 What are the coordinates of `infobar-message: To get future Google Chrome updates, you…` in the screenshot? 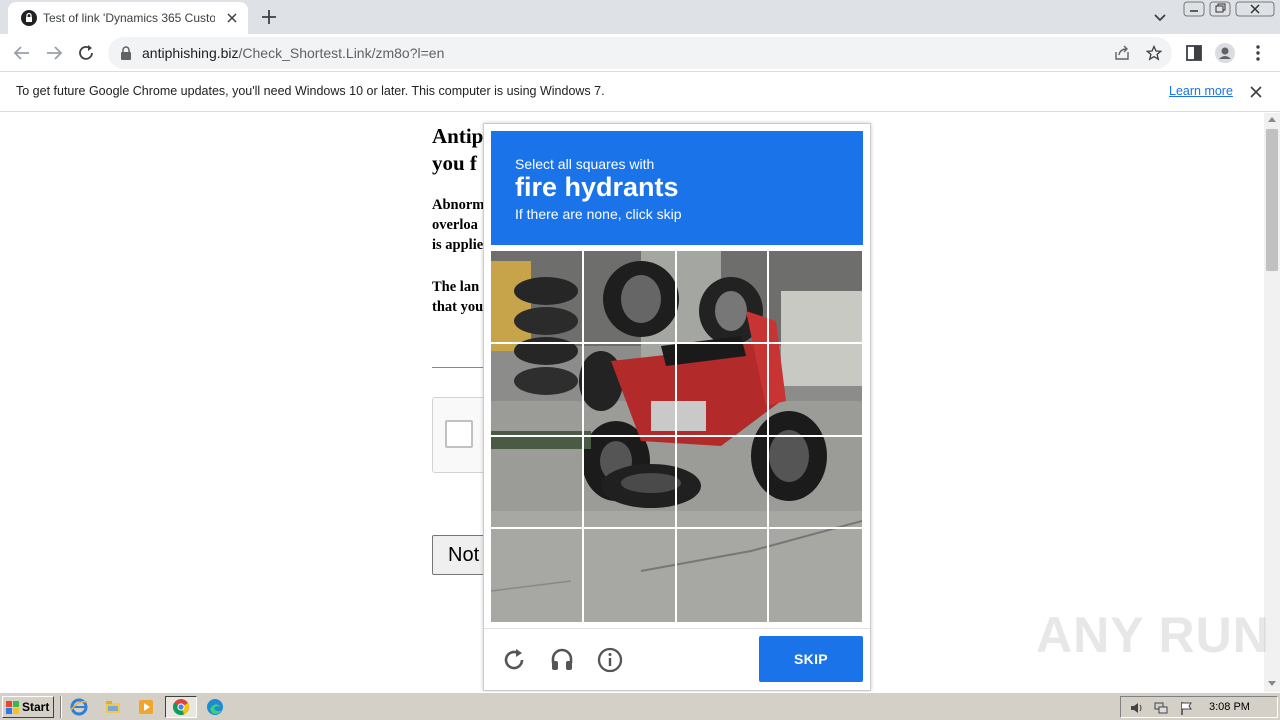 It's located at (310, 91).